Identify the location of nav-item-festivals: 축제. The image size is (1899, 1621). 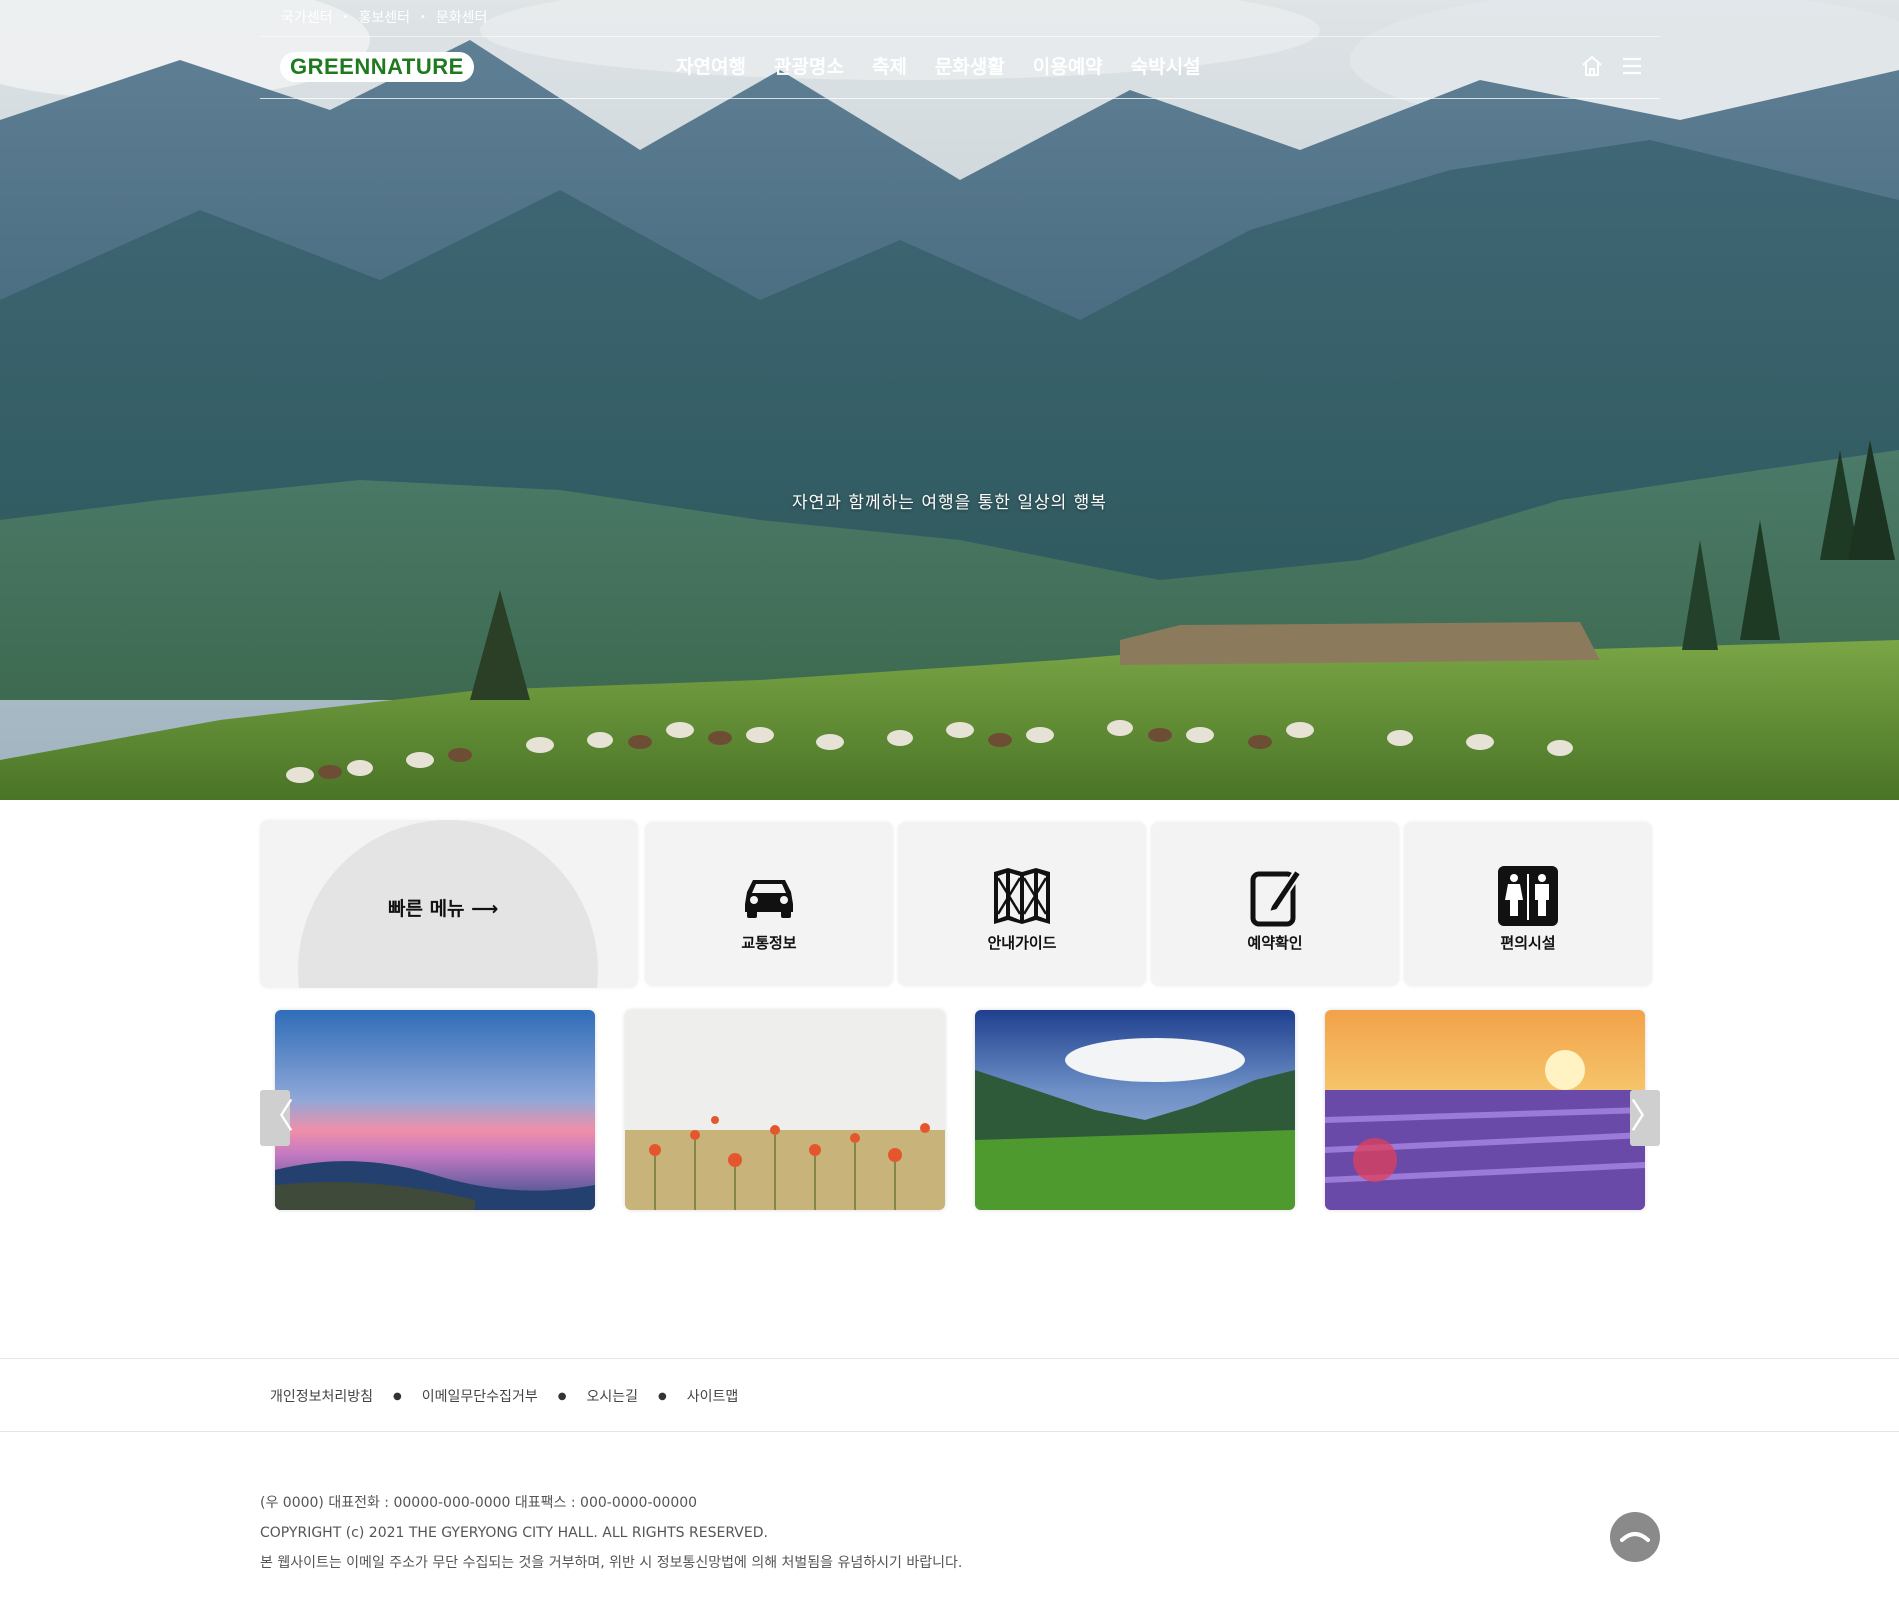
(889, 67).